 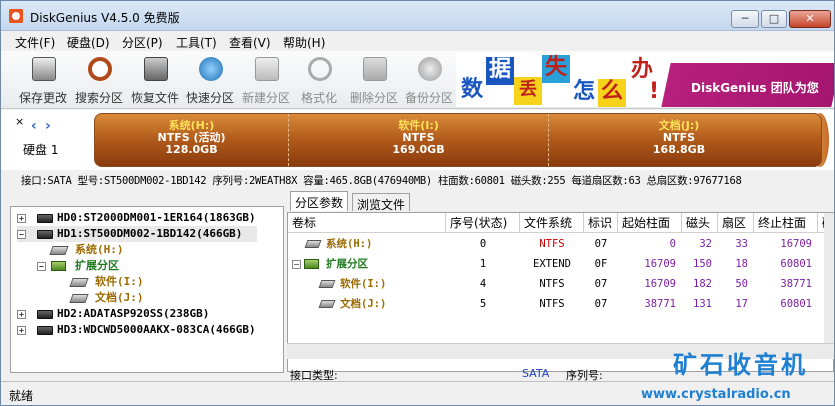 I want to click on column-header: 标识, so click(x=601, y=223).